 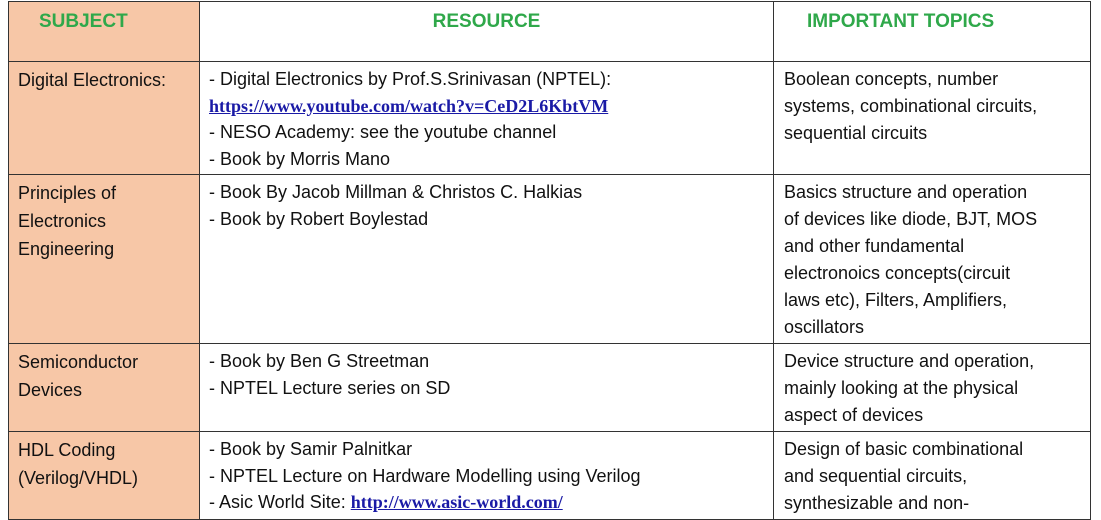 What do you see at coordinates (319, 218) in the screenshot?
I see `resource-item: - Book by Robert Boylestad` at bounding box center [319, 218].